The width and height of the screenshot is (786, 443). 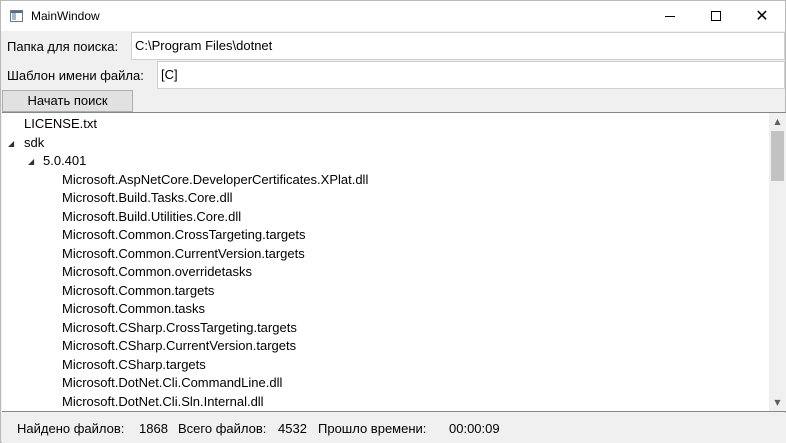 I want to click on tree-item-version: 5.0.401, so click(x=64, y=161).